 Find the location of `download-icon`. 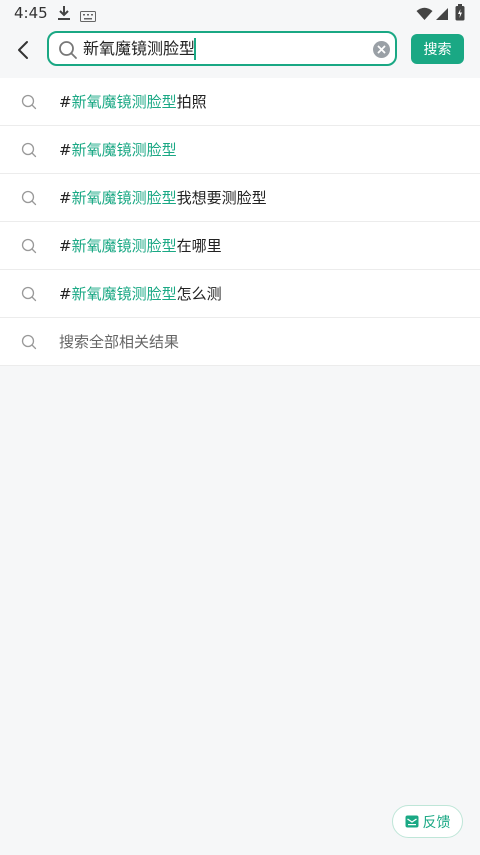

download-icon is located at coordinates (64, 15).